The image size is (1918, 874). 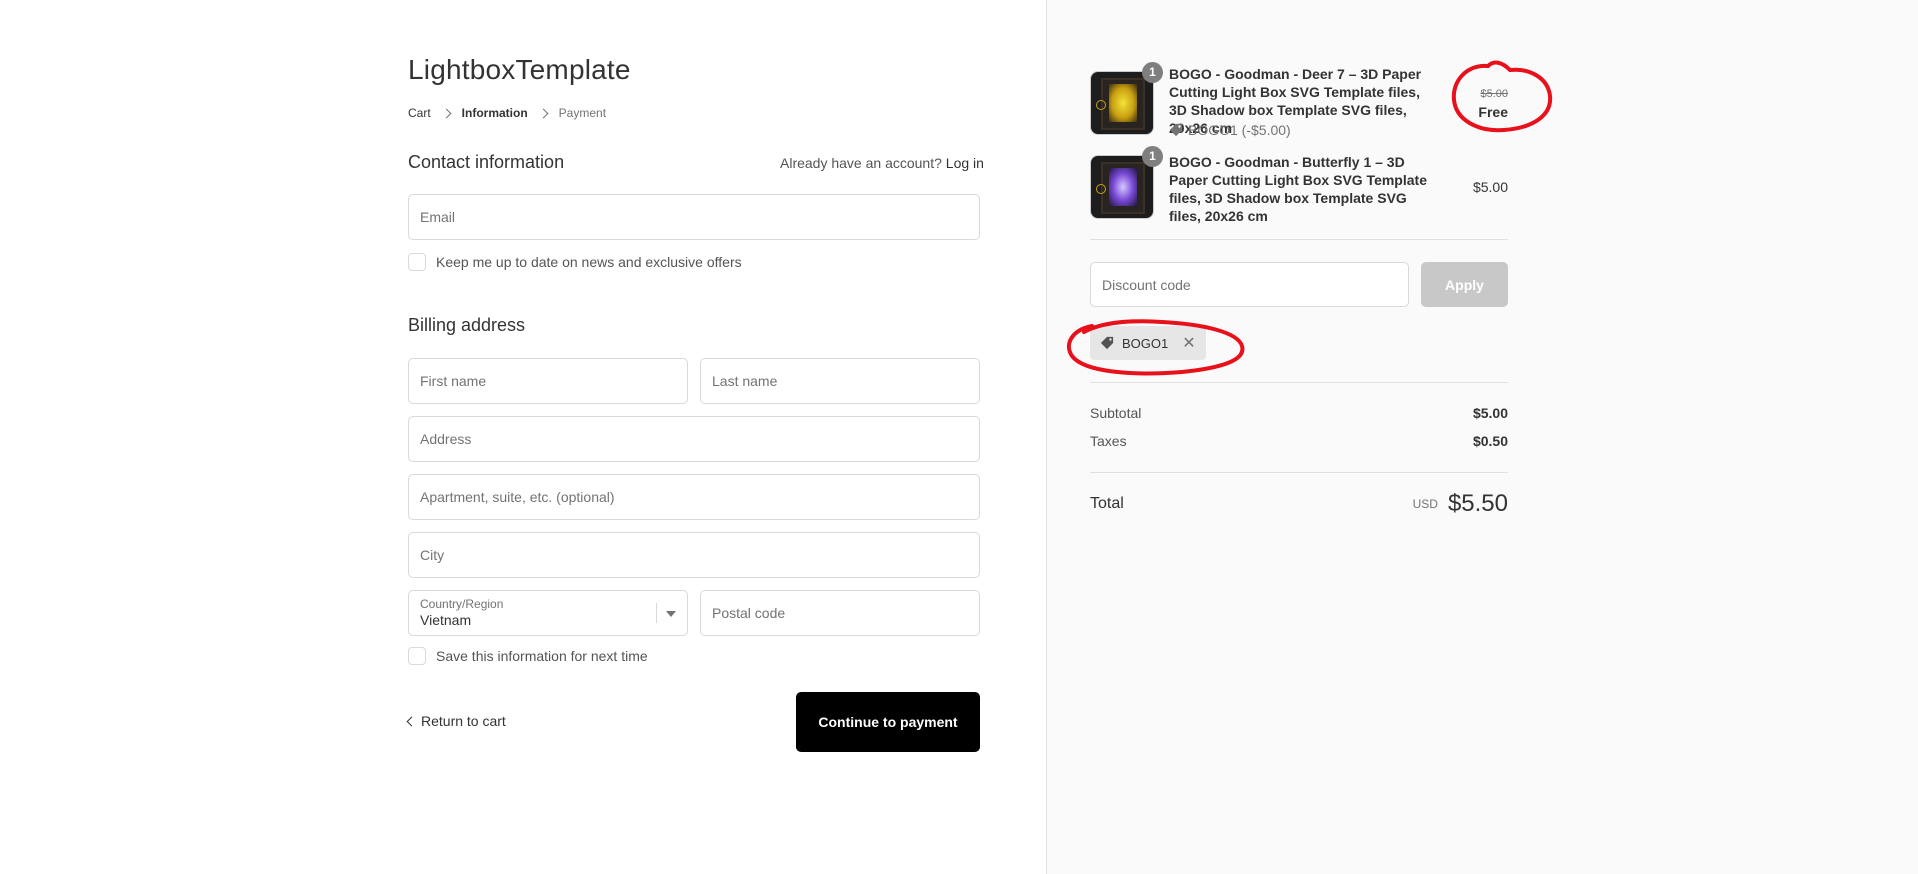 I want to click on city-field, so click(x=694, y=555).